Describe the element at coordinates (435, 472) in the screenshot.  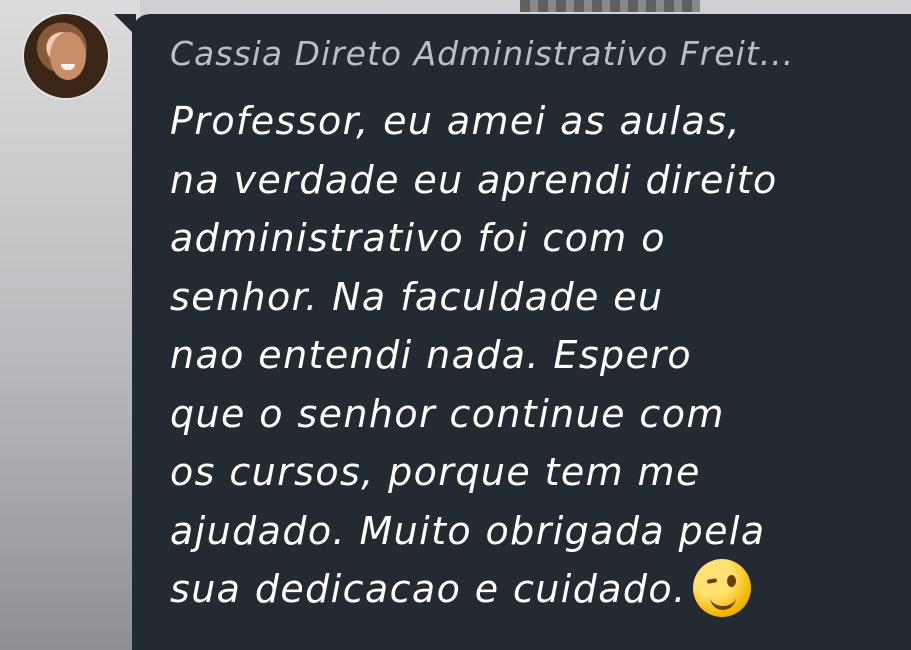
I see `message-line: os cursos, porque tem me` at that location.